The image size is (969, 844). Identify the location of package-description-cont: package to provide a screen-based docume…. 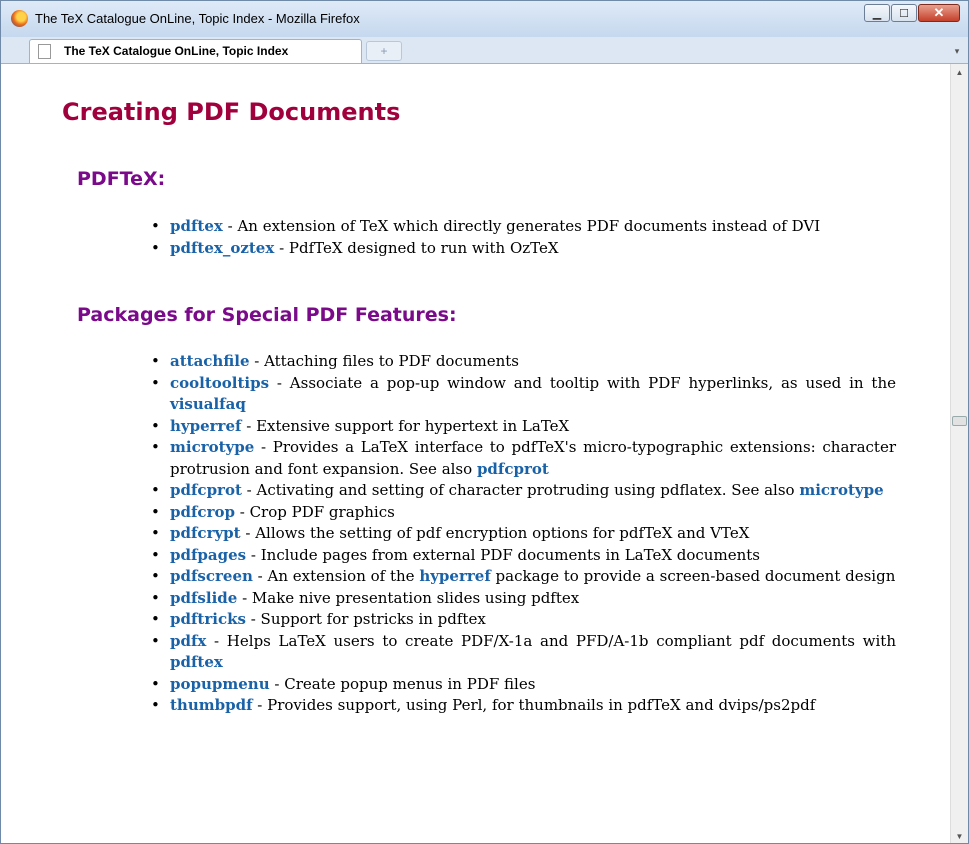
(693, 576).